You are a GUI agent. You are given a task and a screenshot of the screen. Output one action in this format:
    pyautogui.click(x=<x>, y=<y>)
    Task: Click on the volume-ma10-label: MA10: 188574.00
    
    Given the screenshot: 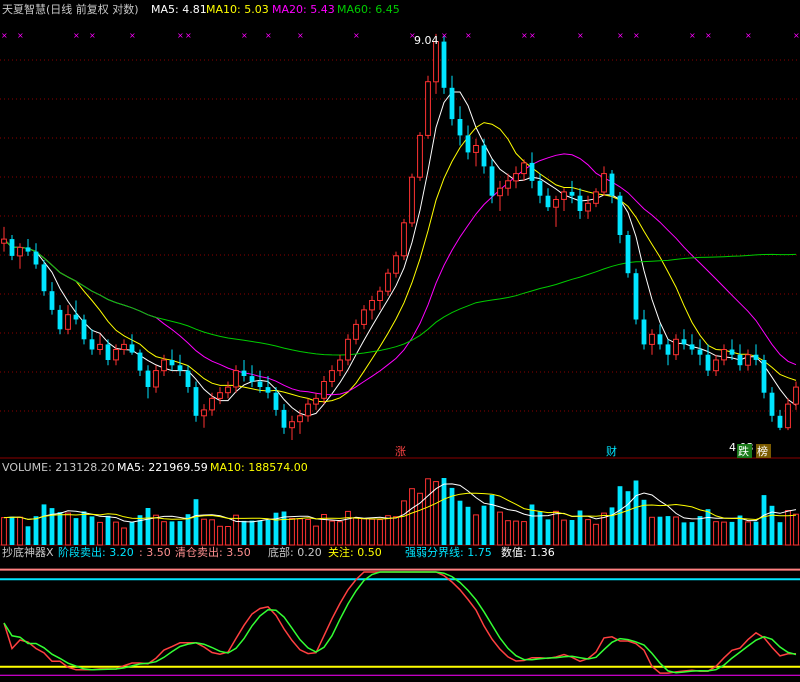 What is the action you would take?
    pyautogui.click(x=259, y=467)
    